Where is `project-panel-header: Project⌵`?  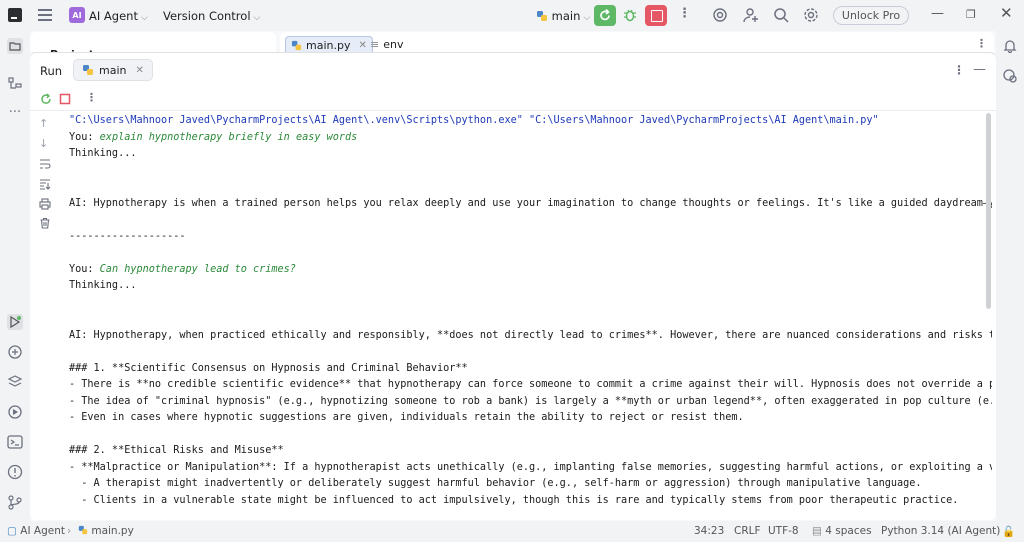
project-panel-header: Project⌵ is located at coordinates (153, 46).